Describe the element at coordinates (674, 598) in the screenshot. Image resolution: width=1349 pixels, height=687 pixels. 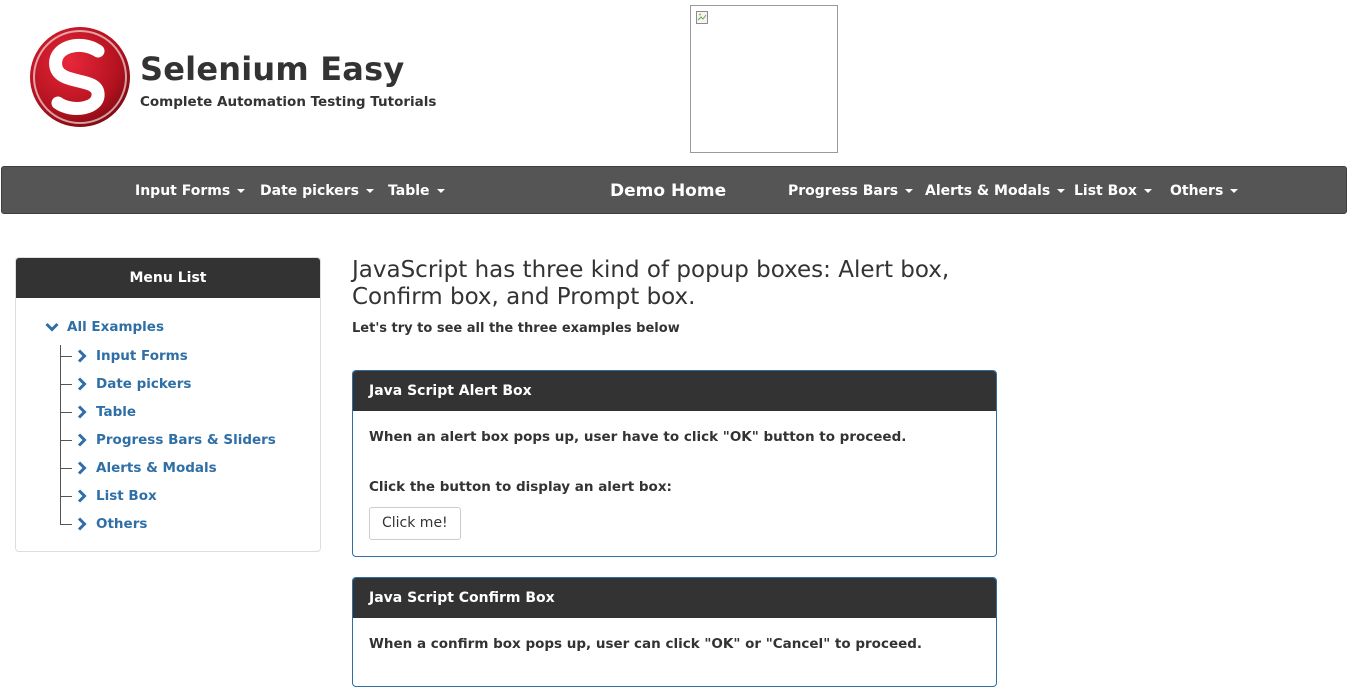
I see `confirm-panel-heading: Java Script Confirm Box` at that location.